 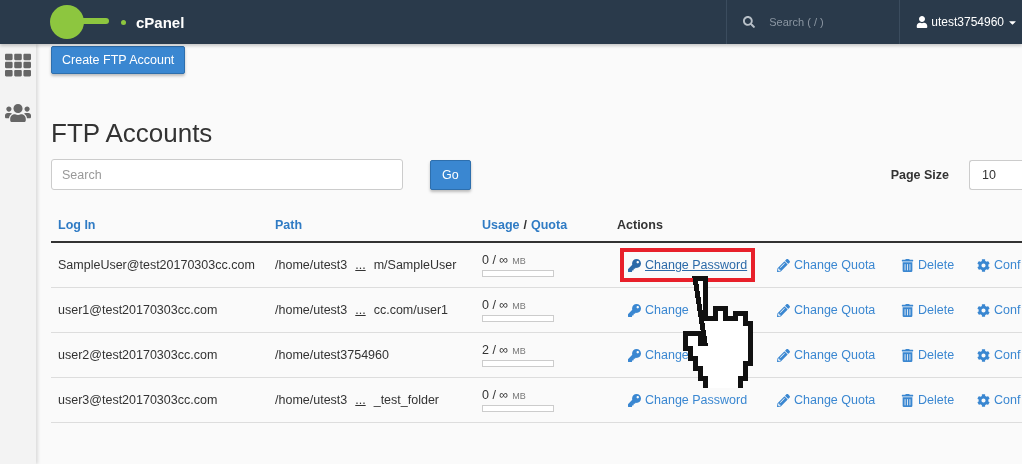 I want to click on login-cell: user1@test20170303cc.com, so click(x=138, y=310).